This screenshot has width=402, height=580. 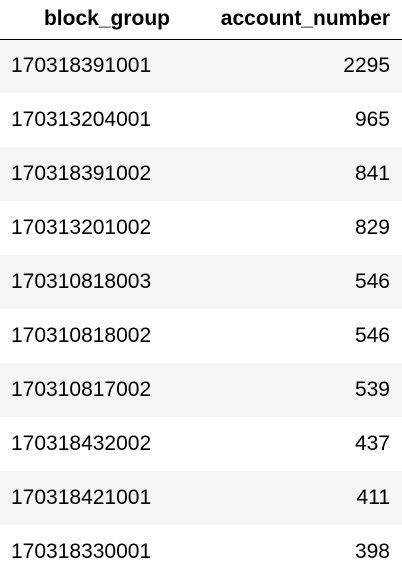 What do you see at coordinates (295, 498) in the screenshot?
I see `cell-account-number: 411` at bounding box center [295, 498].